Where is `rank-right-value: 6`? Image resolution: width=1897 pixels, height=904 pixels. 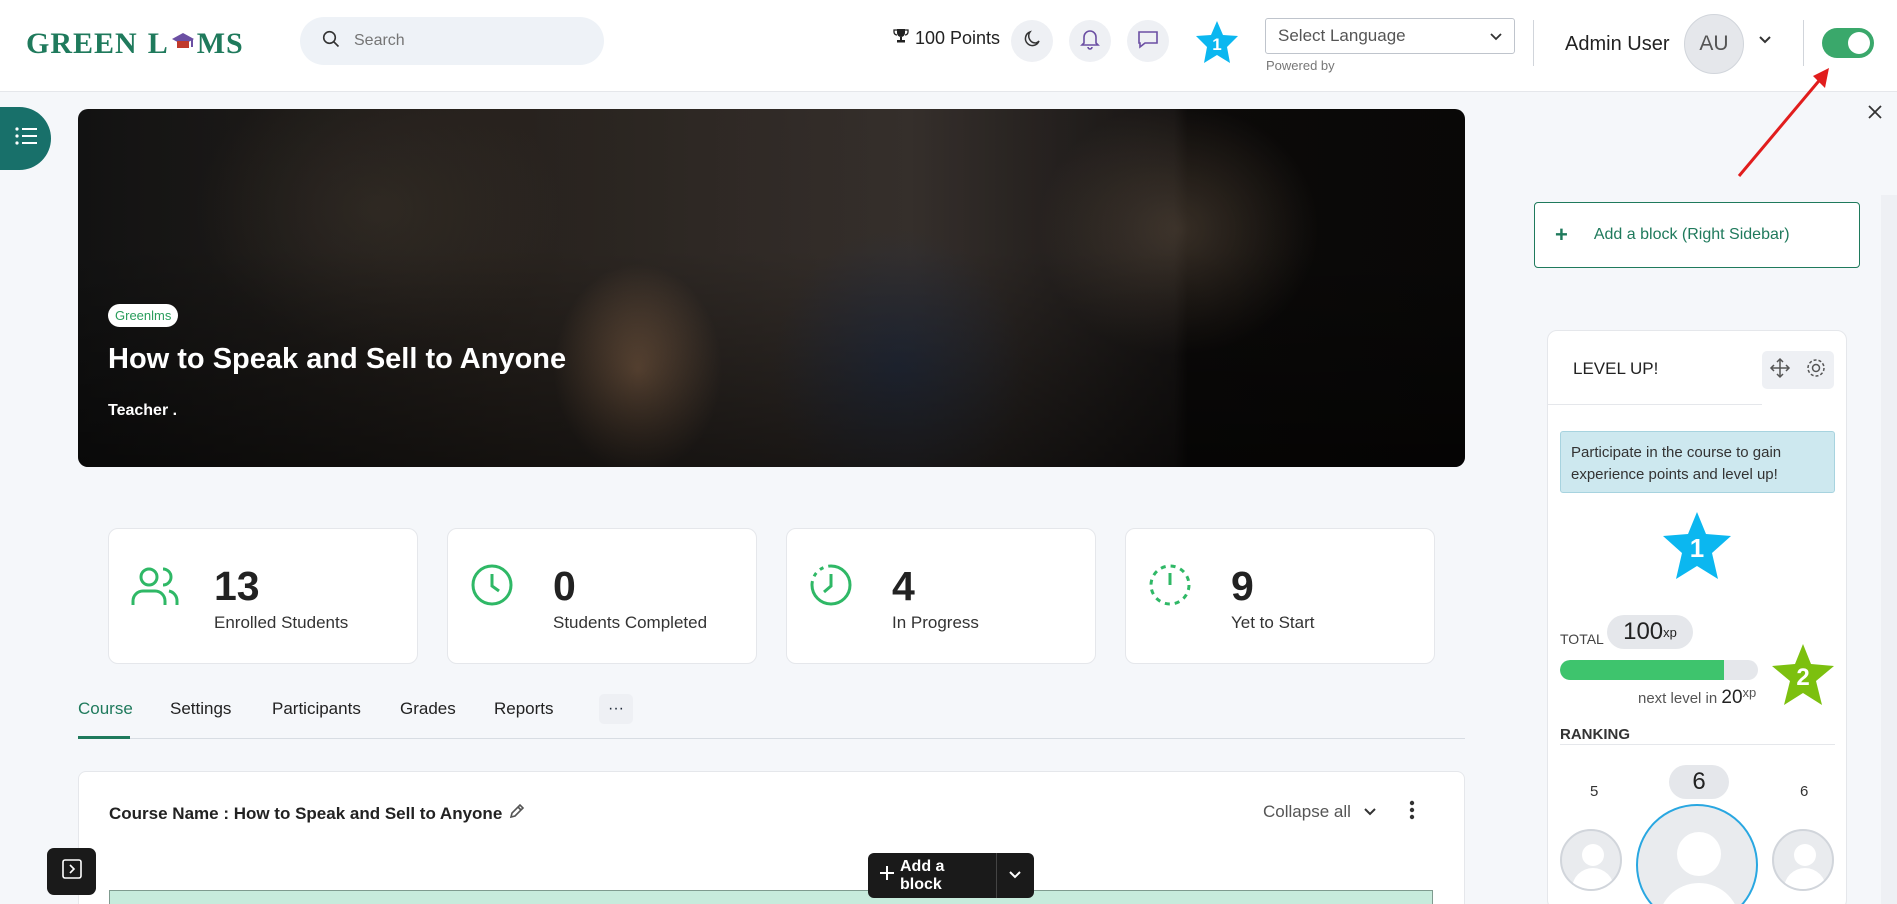 rank-right-value: 6 is located at coordinates (1804, 791).